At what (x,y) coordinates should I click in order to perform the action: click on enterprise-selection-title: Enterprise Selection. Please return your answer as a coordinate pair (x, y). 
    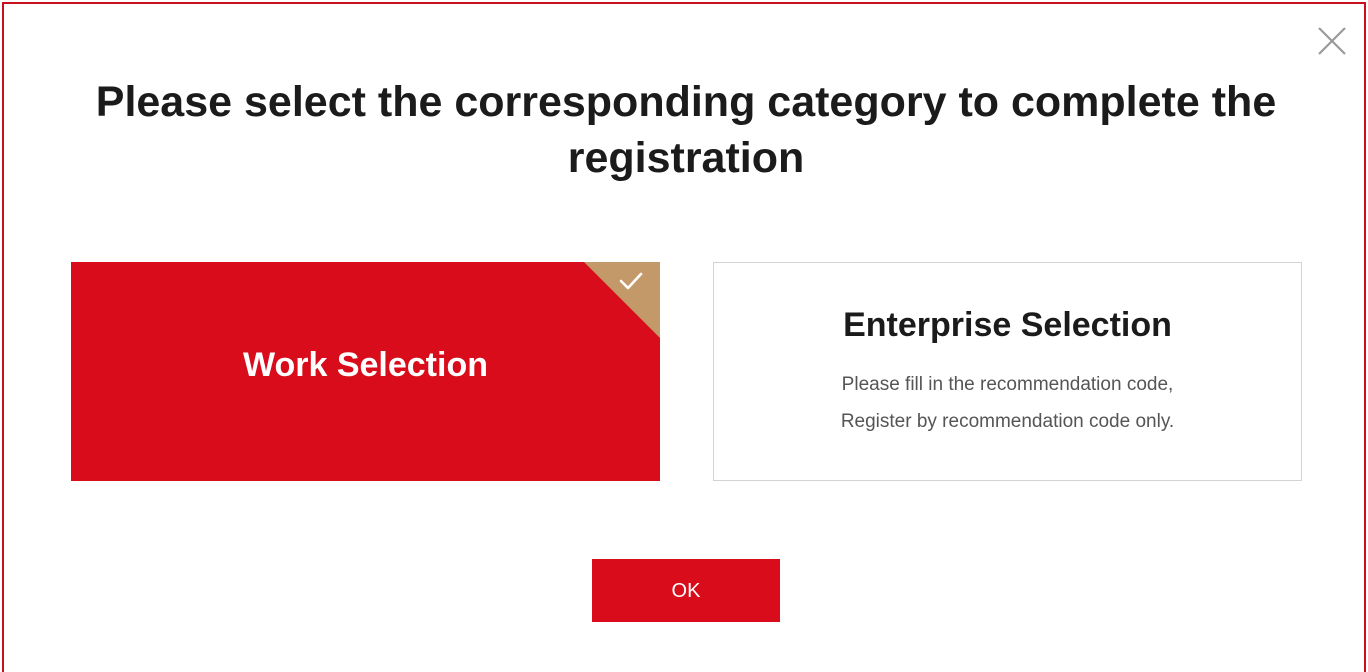
    Looking at the image, I should click on (1007, 325).